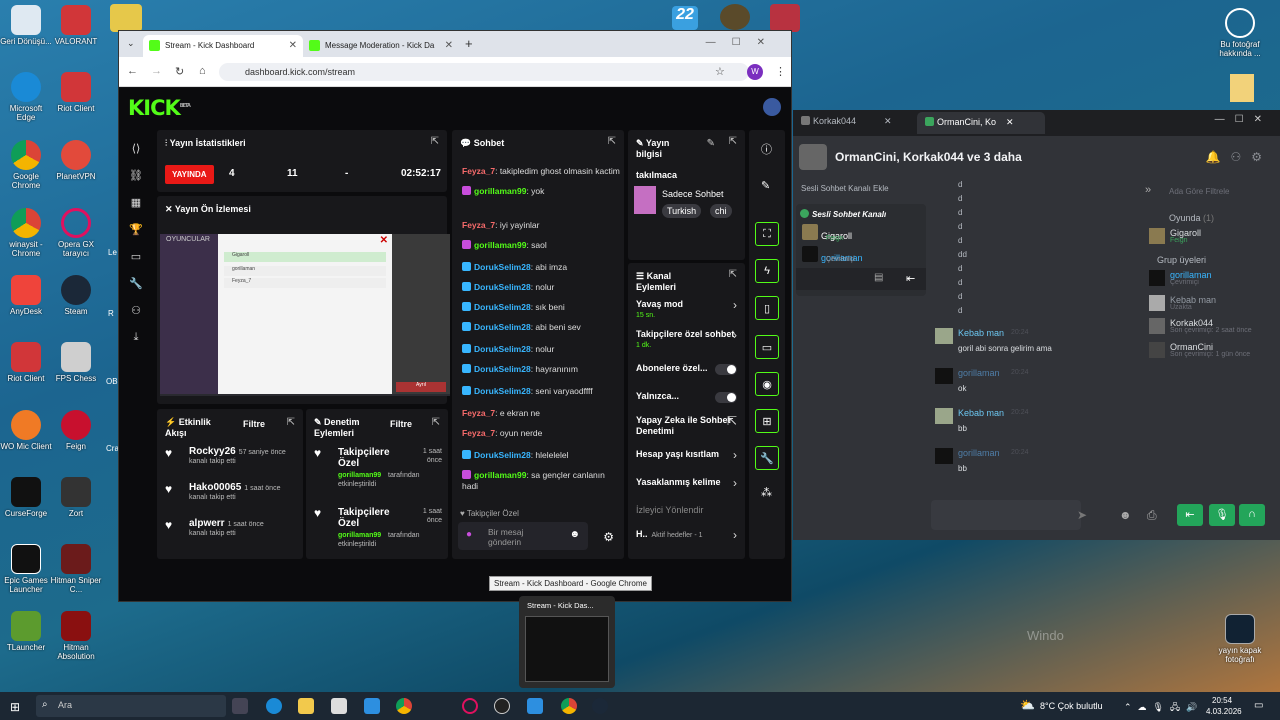 Image resolution: width=1280 pixels, height=720 pixels. What do you see at coordinates (542, 413) in the screenshot?
I see `chat-message: Feyza_7: e ekran ne` at bounding box center [542, 413].